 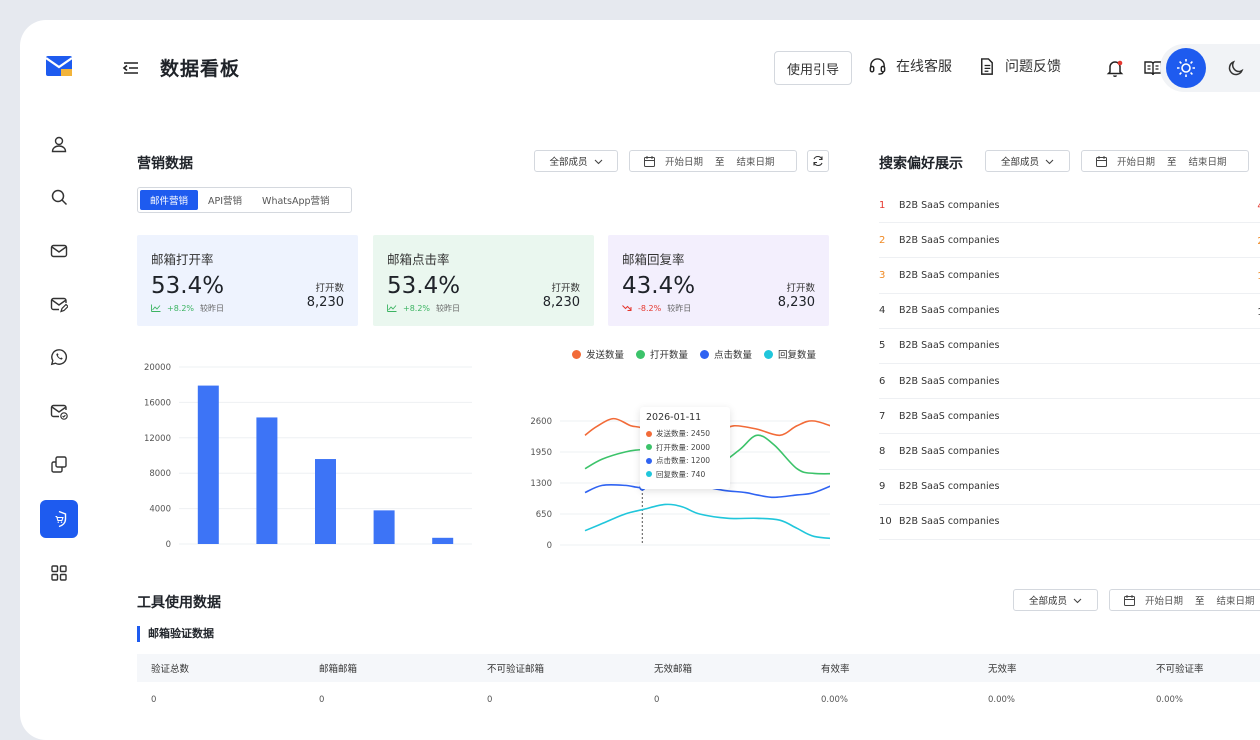 What do you see at coordinates (181, 308) in the screenshot?
I see `metric-trend-value: +8.2%` at bounding box center [181, 308].